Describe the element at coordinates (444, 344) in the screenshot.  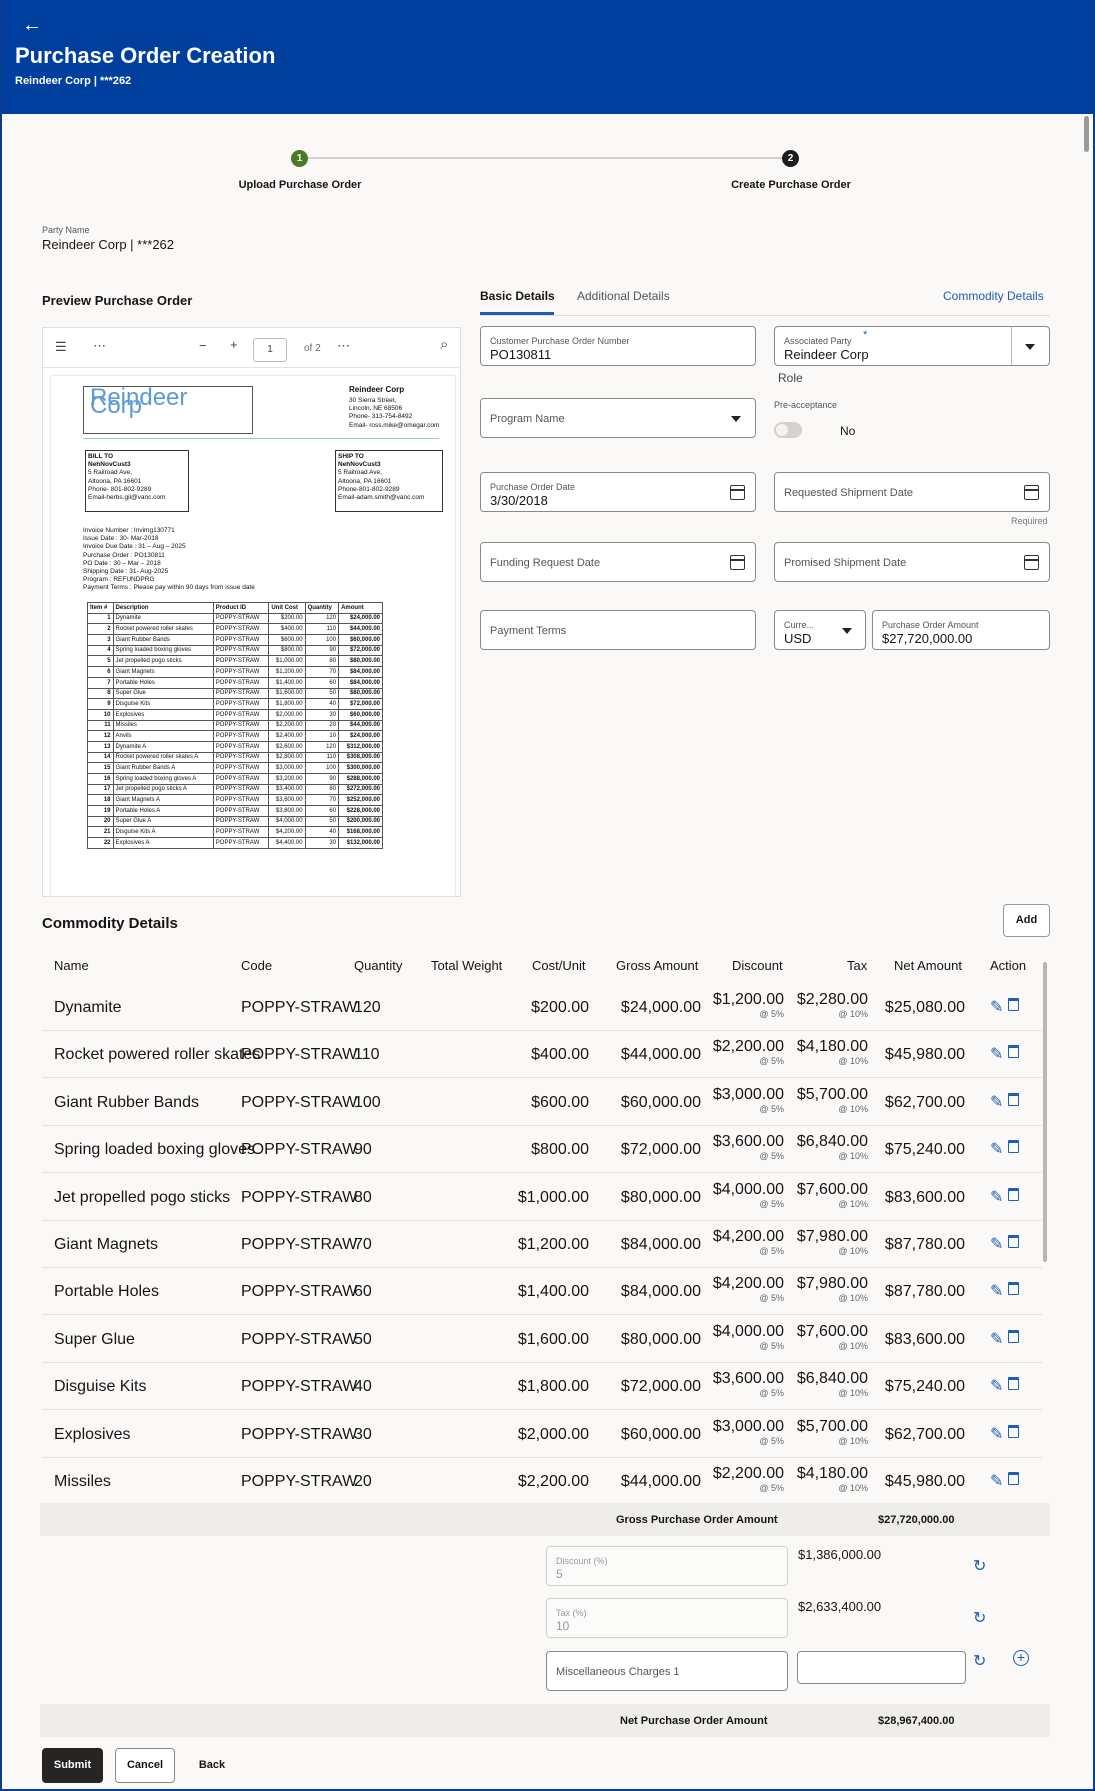
I see `pdf-search-icon: ⌕` at that location.